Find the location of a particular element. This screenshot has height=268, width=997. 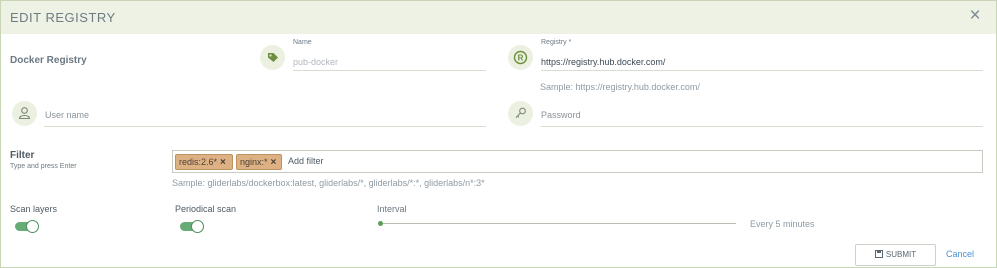

submit-label: SUBMIT is located at coordinates (901, 254).